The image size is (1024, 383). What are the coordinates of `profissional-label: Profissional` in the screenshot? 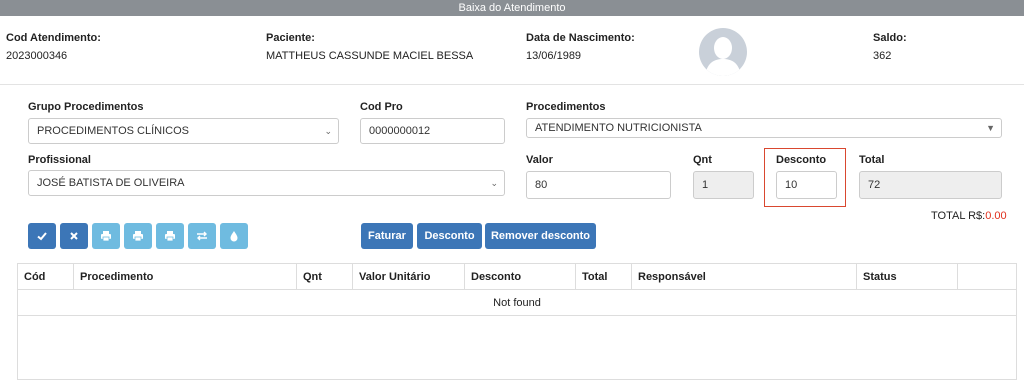 It's located at (59, 160).